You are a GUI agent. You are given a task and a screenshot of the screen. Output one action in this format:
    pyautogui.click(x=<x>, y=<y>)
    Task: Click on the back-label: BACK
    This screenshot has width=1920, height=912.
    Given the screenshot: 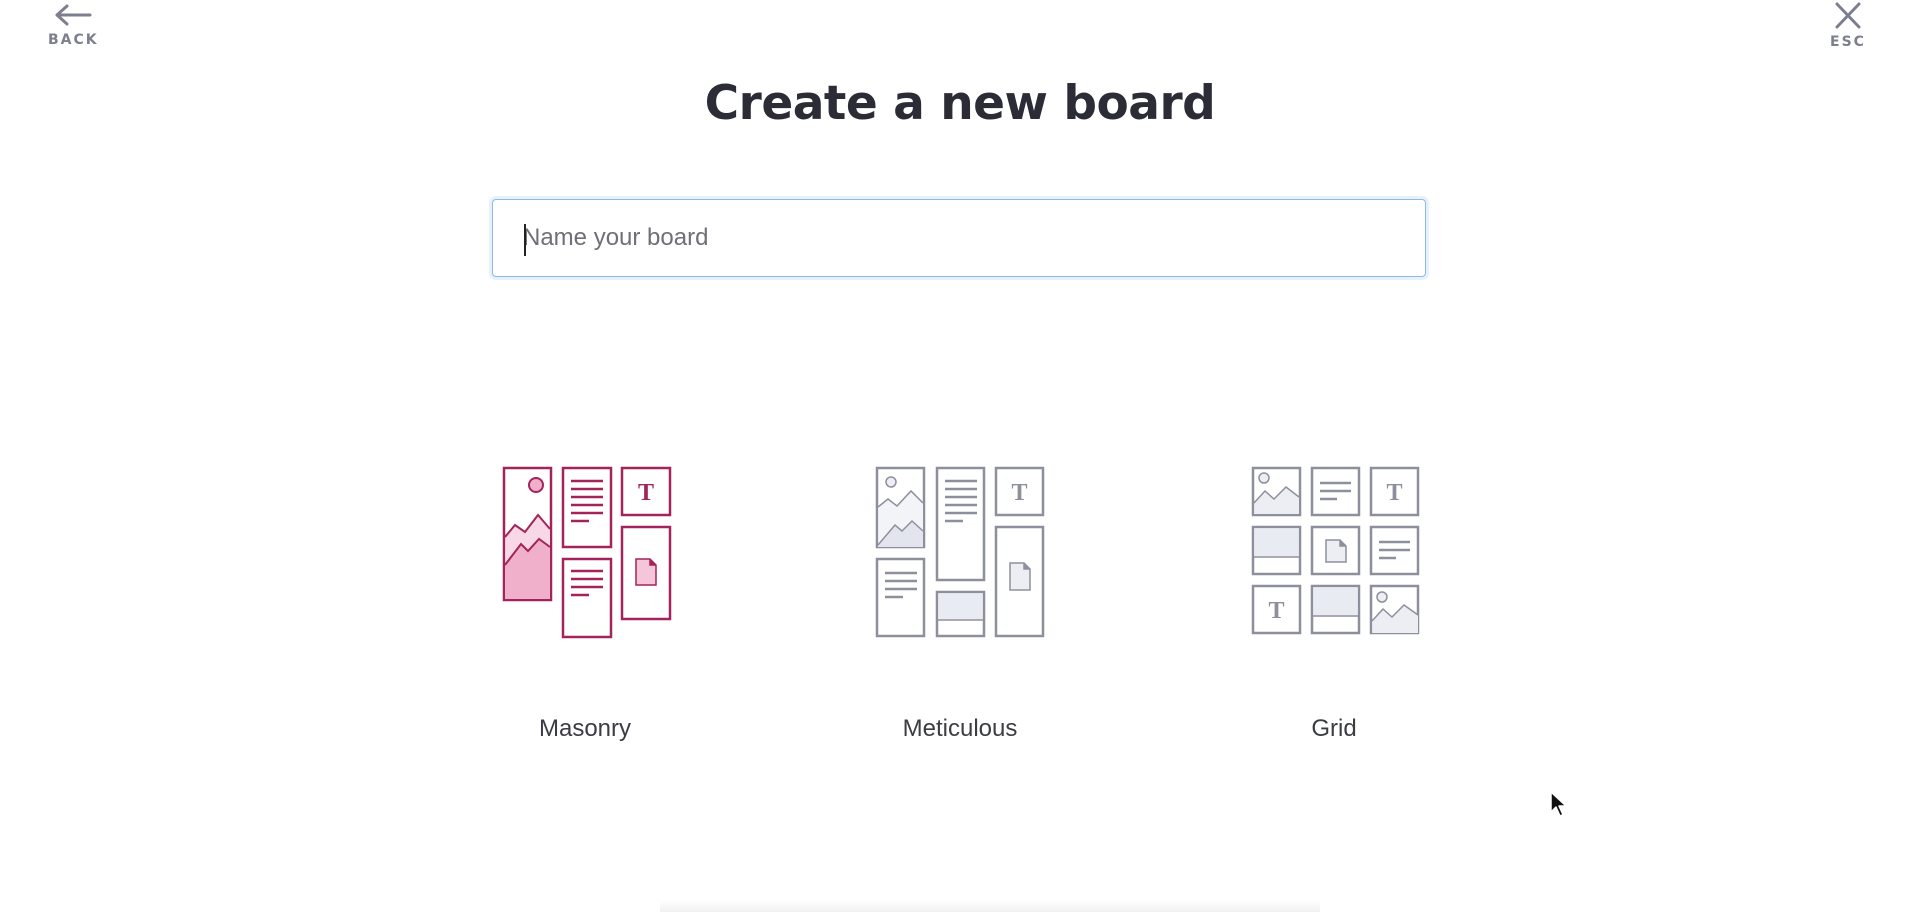 What is the action you would take?
    pyautogui.click(x=73, y=40)
    